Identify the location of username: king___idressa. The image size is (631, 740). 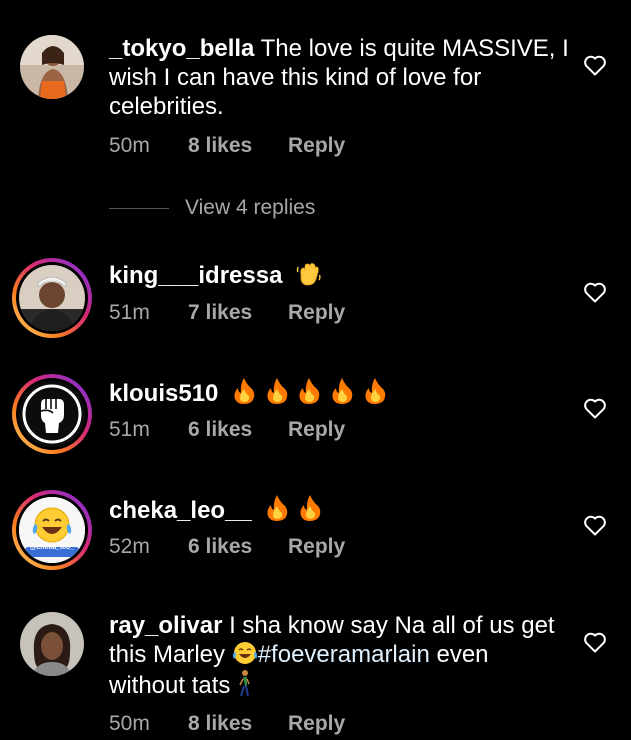
(195, 275).